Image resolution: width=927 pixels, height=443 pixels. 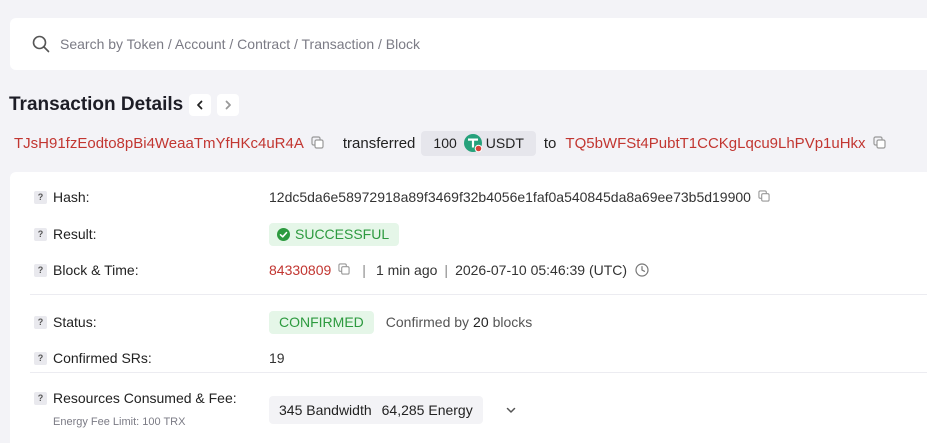 I want to click on confirmed-srs-row: ? Confirmed SRs: 19, so click(x=468, y=358).